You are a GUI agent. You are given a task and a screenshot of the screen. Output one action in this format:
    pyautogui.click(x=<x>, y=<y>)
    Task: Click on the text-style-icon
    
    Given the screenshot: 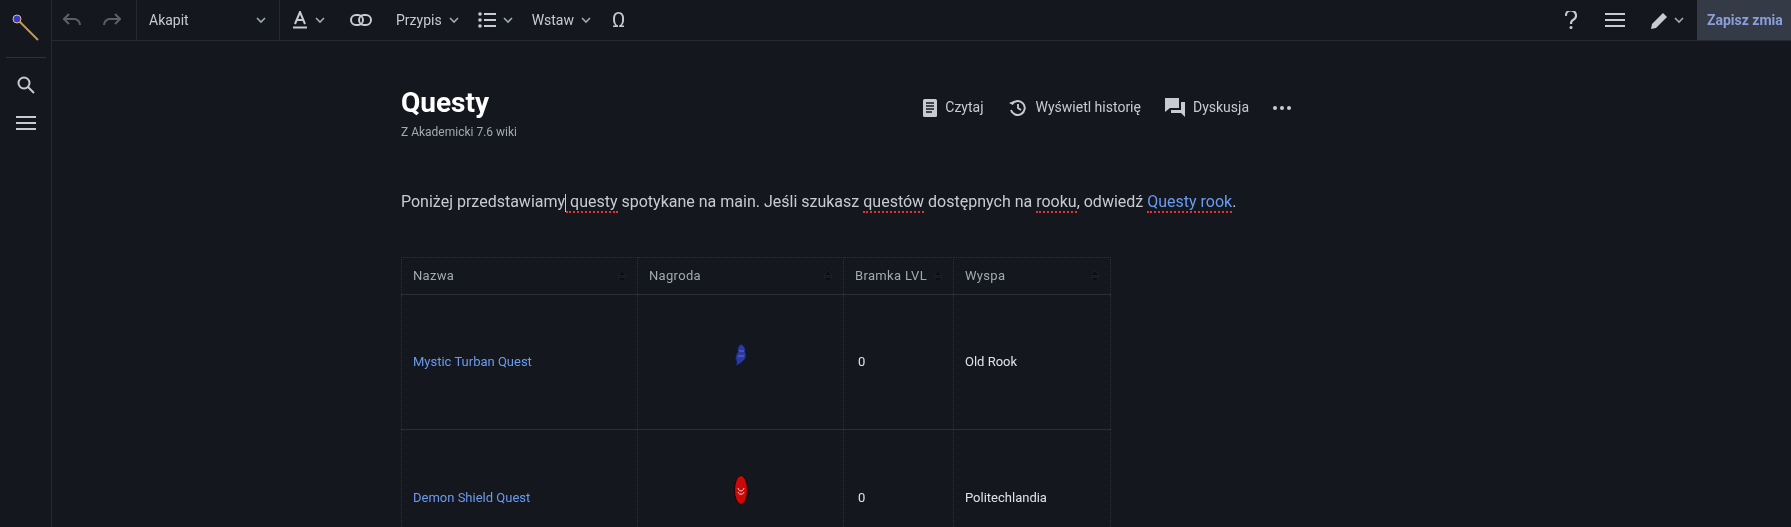 What is the action you would take?
    pyautogui.click(x=300, y=20)
    